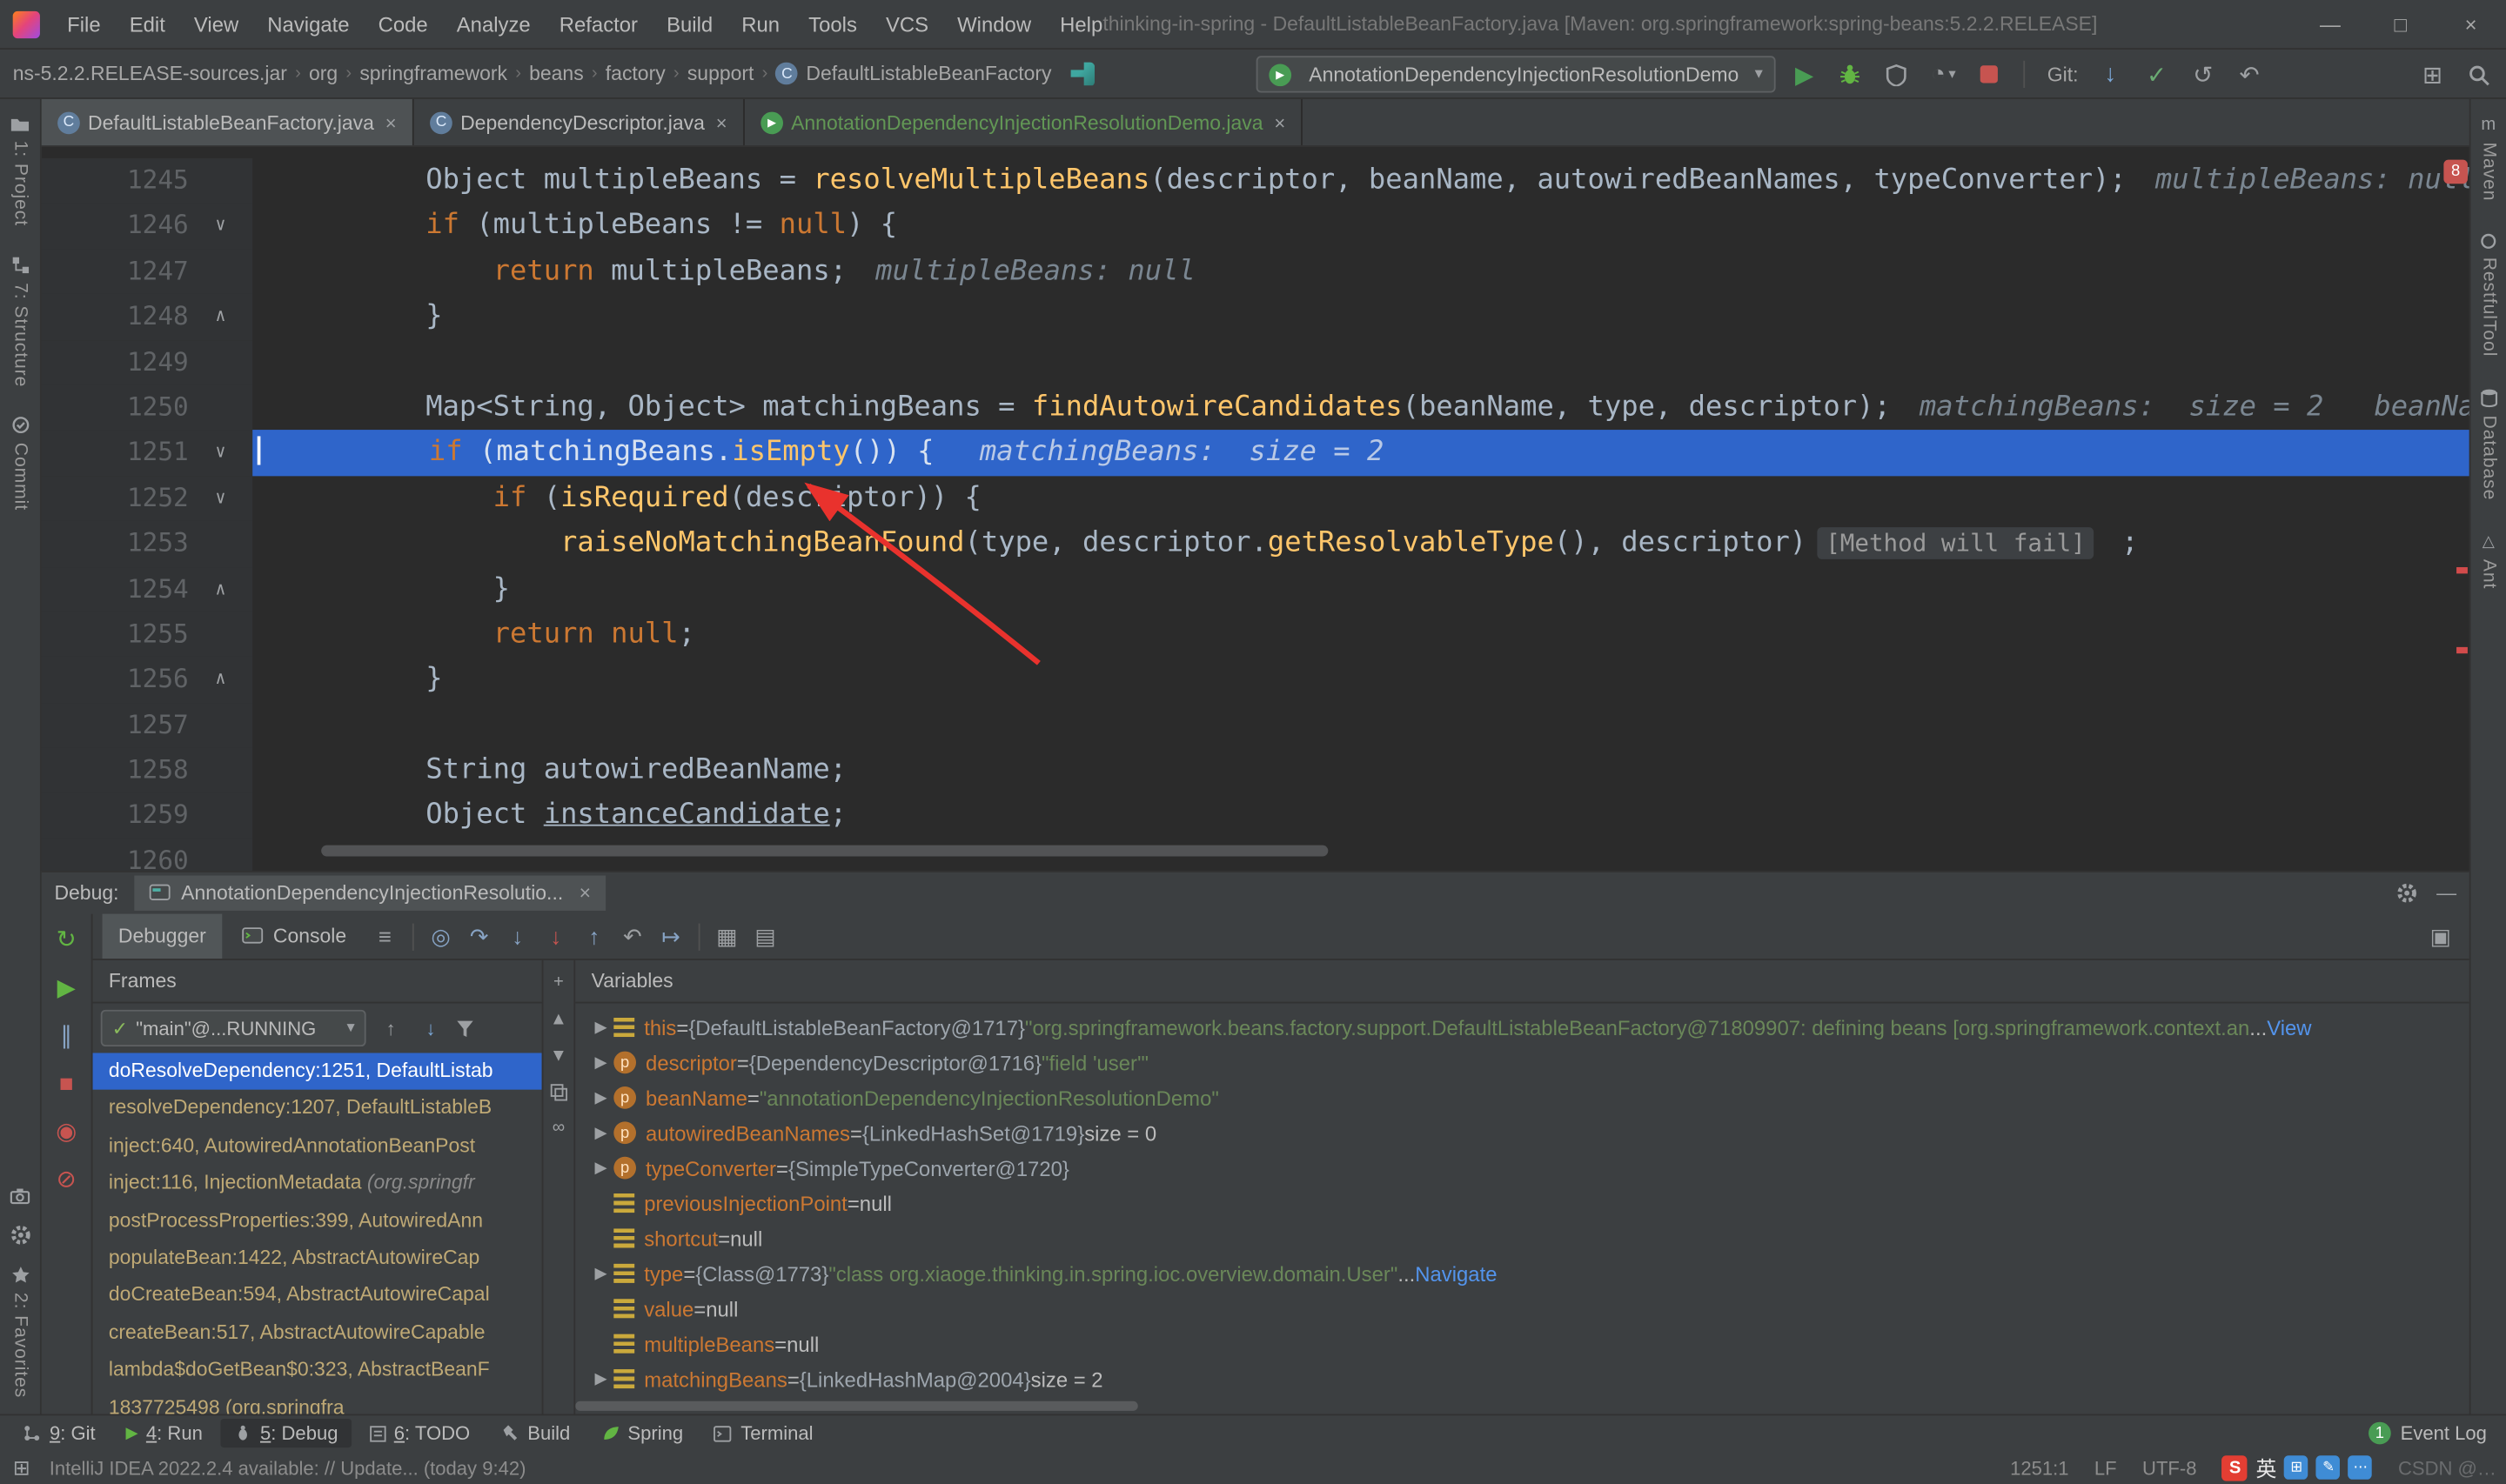  Describe the element at coordinates (721, 74) in the screenshot. I see `breadcrumb-support: support` at that location.